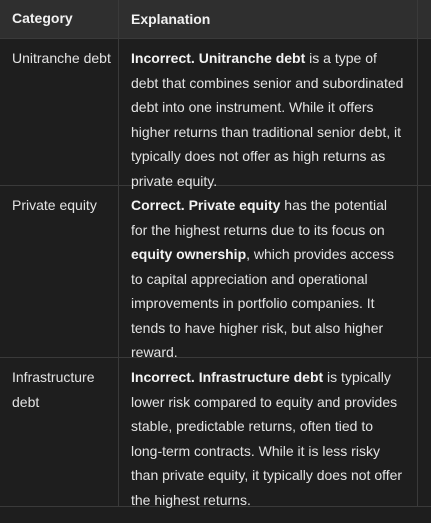 This screenshot has height=523, width=431. Describe the element at coordinates (61, 58) in the screenshot. I see `category-cell: Unitranche debt` at that location.